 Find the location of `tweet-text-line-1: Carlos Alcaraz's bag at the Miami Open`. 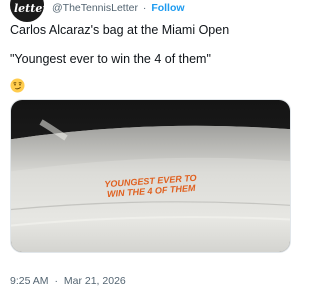

tweet-text-line-1: Carlos Alcaraz's bag at the Miami Open is located at coordinates (120, 30).